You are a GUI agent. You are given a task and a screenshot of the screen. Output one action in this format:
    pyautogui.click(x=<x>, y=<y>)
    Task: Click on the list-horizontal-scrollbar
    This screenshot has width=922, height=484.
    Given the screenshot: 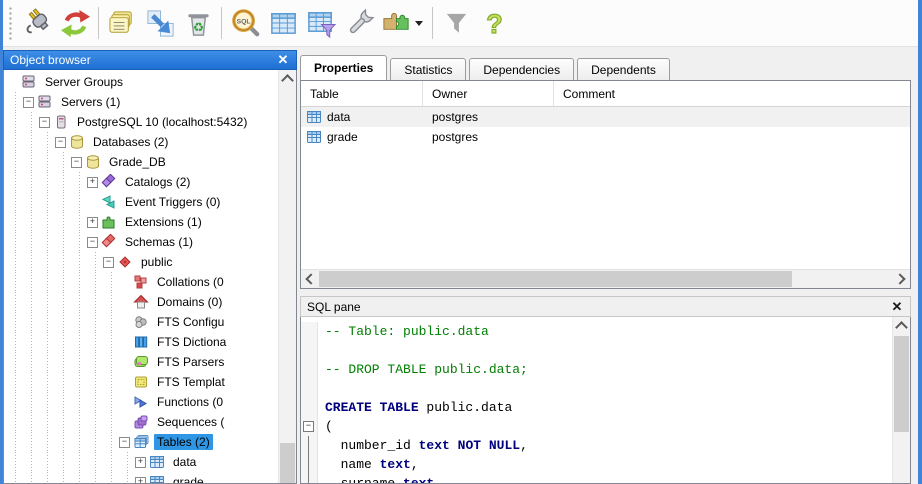 What is the action you would take?
    pyautogui.click(x=605, y=278)
    